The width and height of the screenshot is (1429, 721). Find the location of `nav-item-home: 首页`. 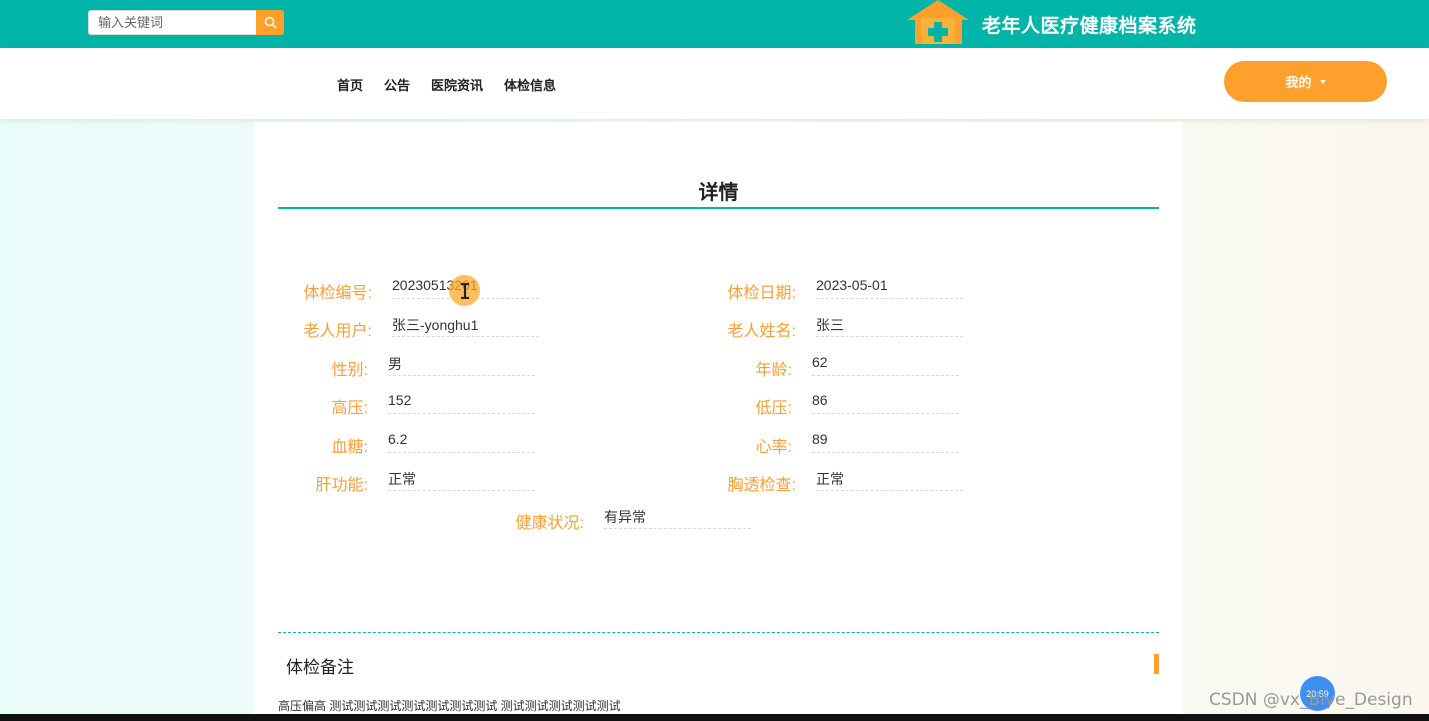

nav-item-home: 首页 is located at coordinates (350, 84).